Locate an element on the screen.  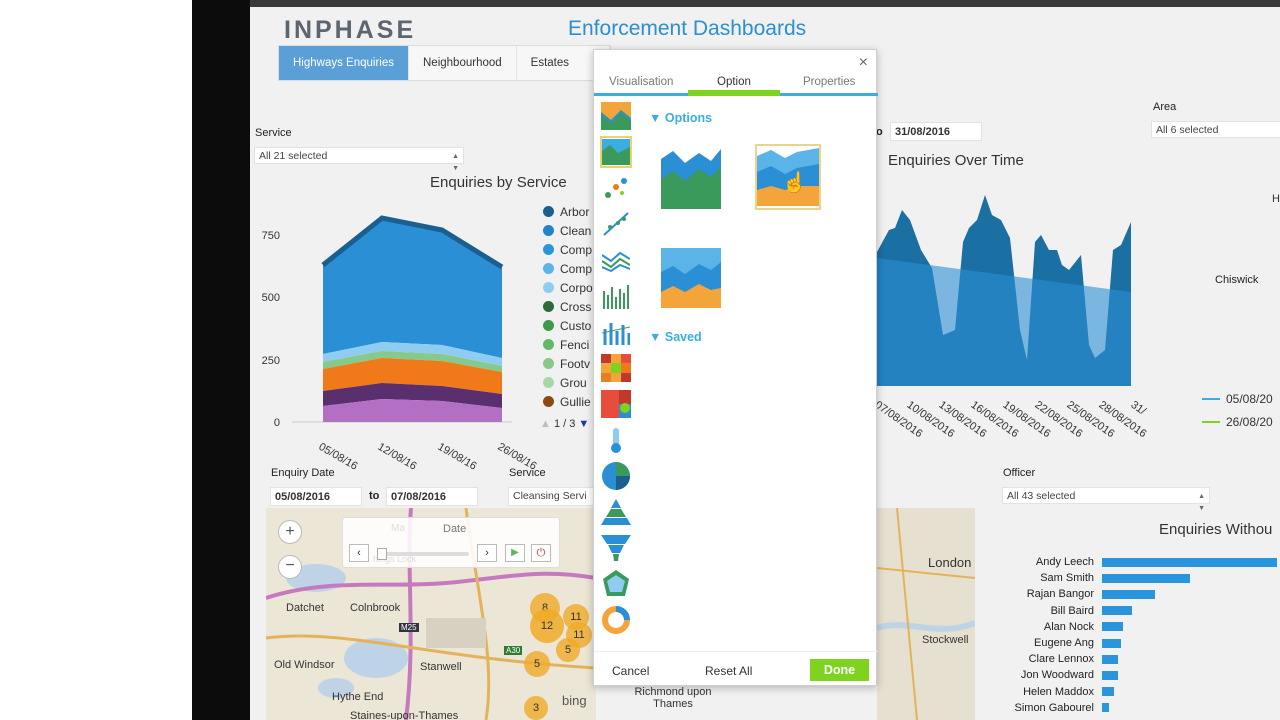
legend-item: Footv is located at coordinates (568, 363).